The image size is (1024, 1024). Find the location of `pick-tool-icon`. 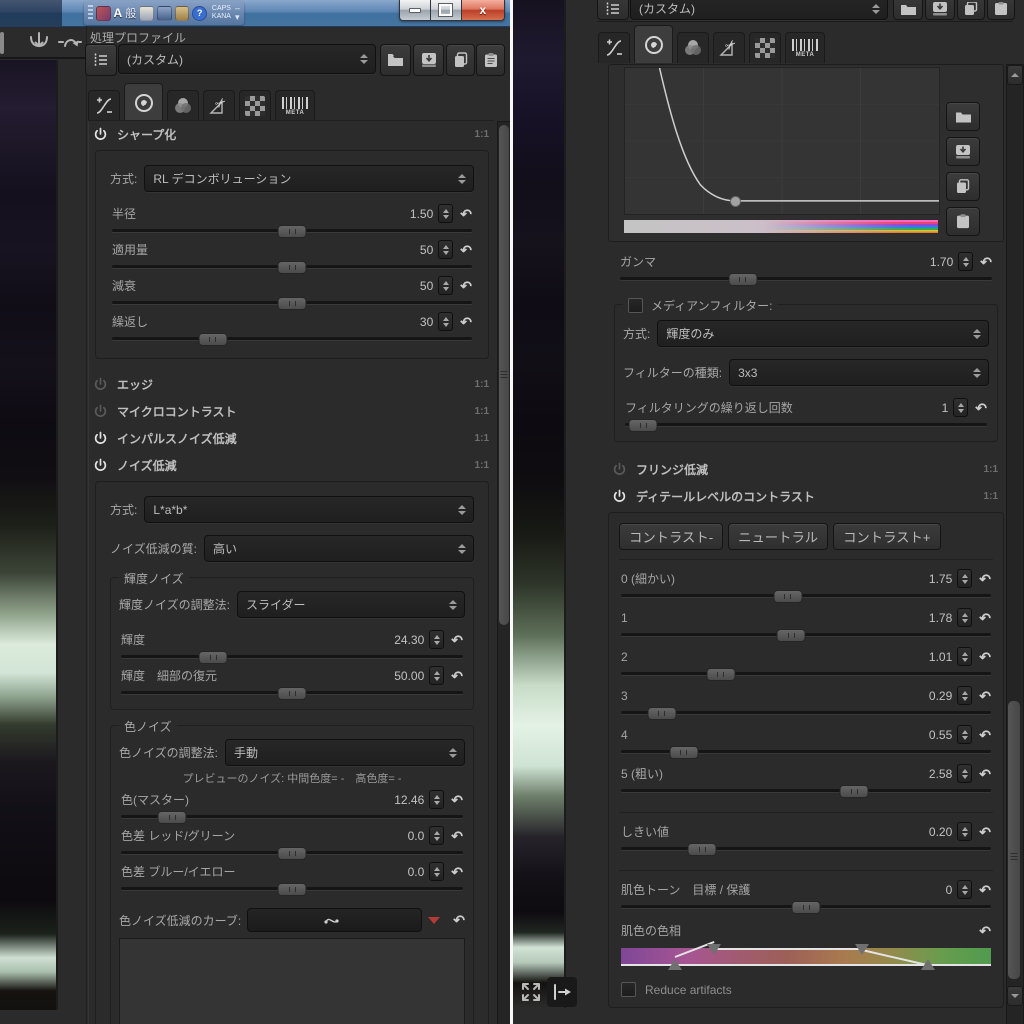

pick-tool-icon is located at coordinates (39, 42).